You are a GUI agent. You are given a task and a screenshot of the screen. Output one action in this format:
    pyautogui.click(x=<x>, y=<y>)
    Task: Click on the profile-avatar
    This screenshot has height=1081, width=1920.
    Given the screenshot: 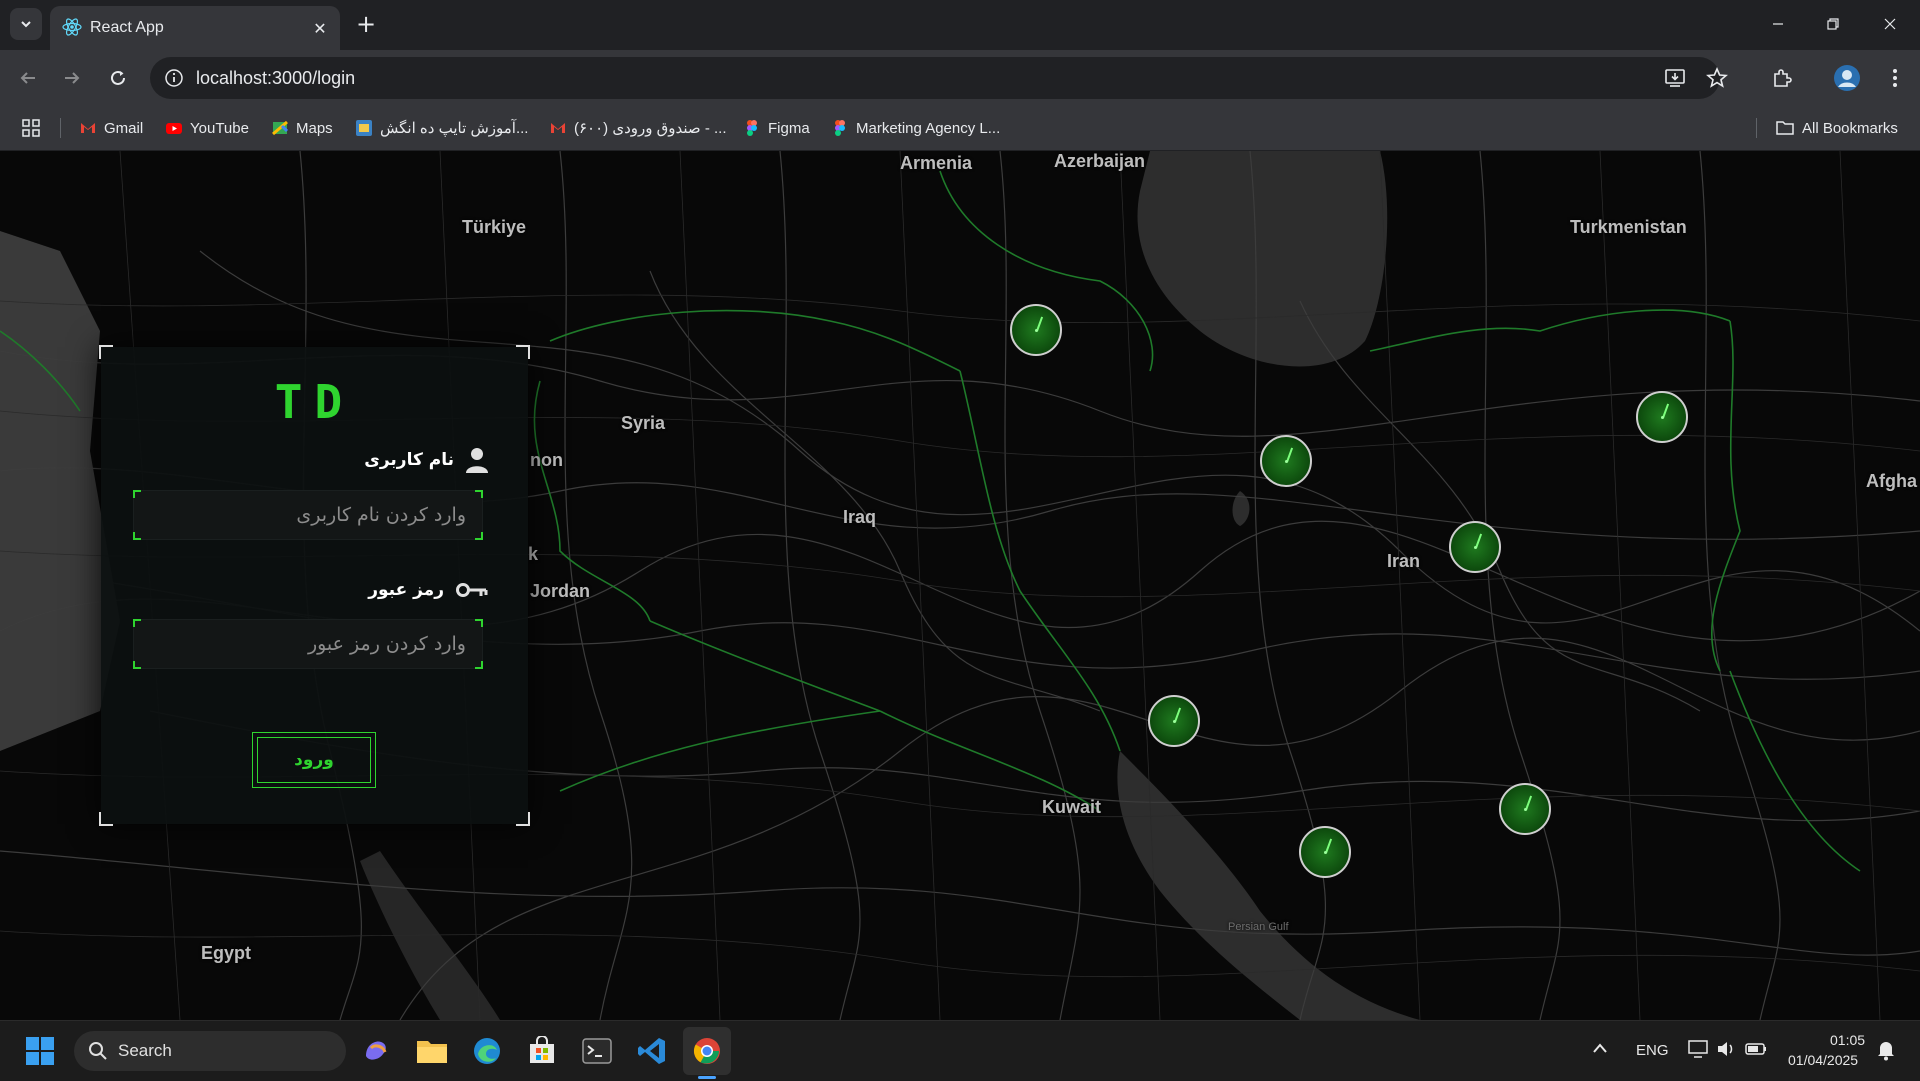 What is the action you would take?
    pyautogui.click(x=1847, y=78)
    